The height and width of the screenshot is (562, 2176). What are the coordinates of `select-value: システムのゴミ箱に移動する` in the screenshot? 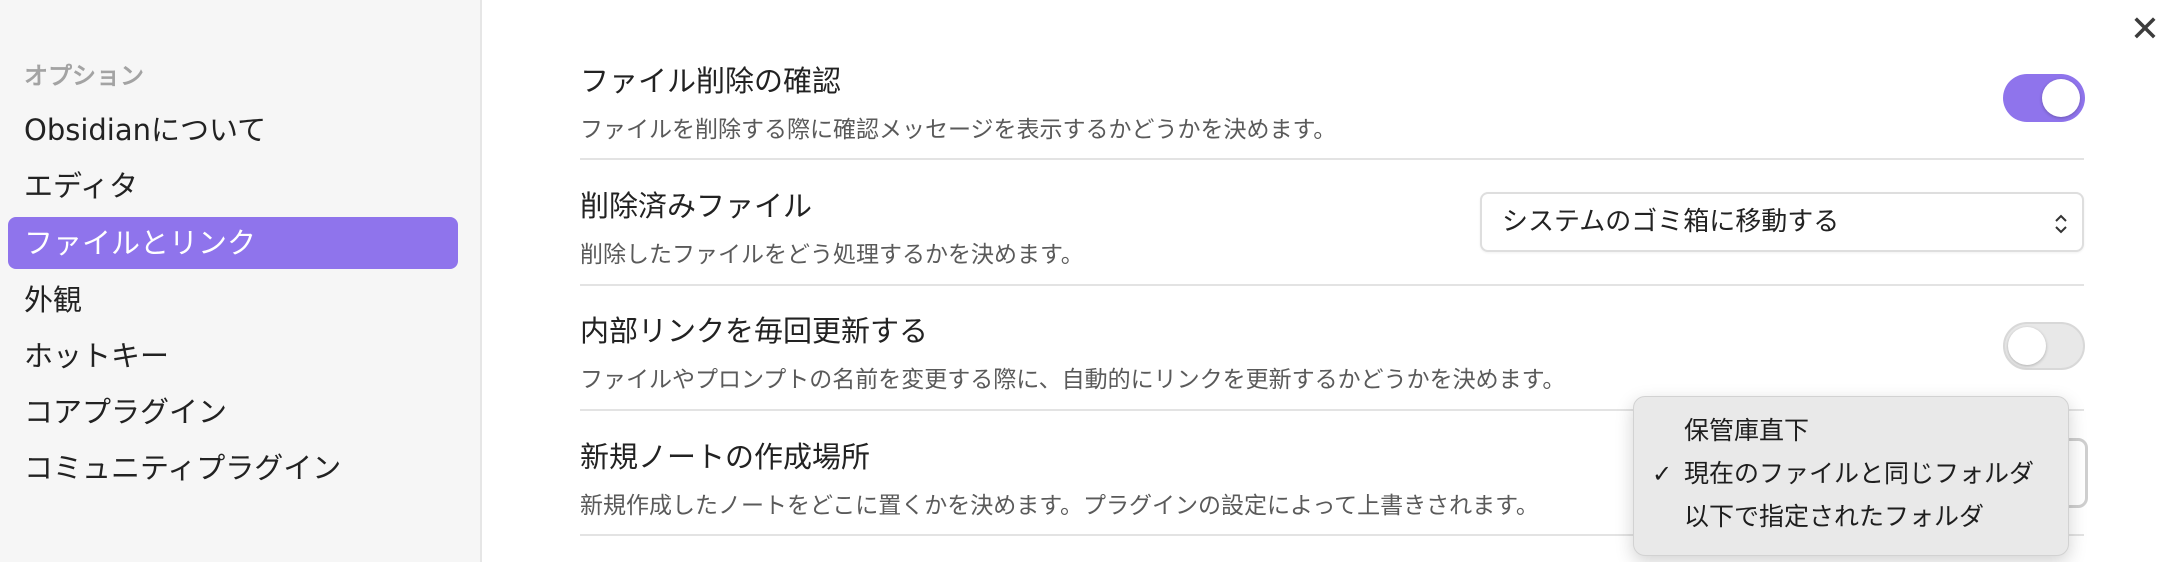 It's located at (1671, 222).